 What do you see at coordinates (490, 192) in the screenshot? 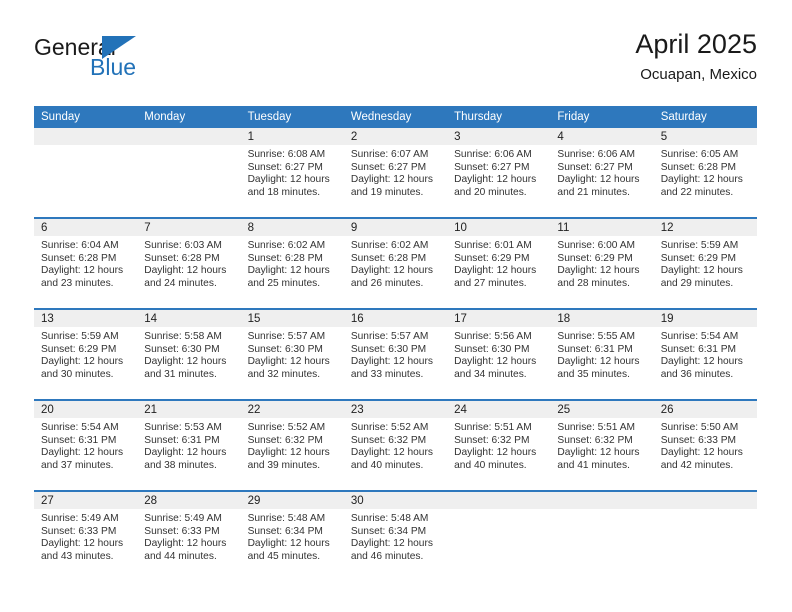
I see `daylight-text-line2: and 20 minutes.` at bounding box center [490, 192].